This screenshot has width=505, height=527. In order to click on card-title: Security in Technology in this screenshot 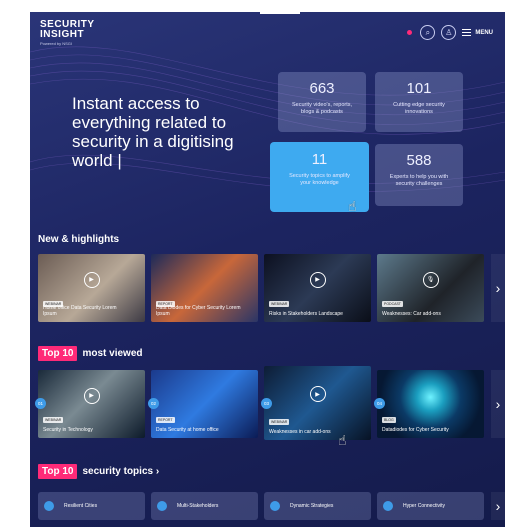, I will do `click(68, 429)`.